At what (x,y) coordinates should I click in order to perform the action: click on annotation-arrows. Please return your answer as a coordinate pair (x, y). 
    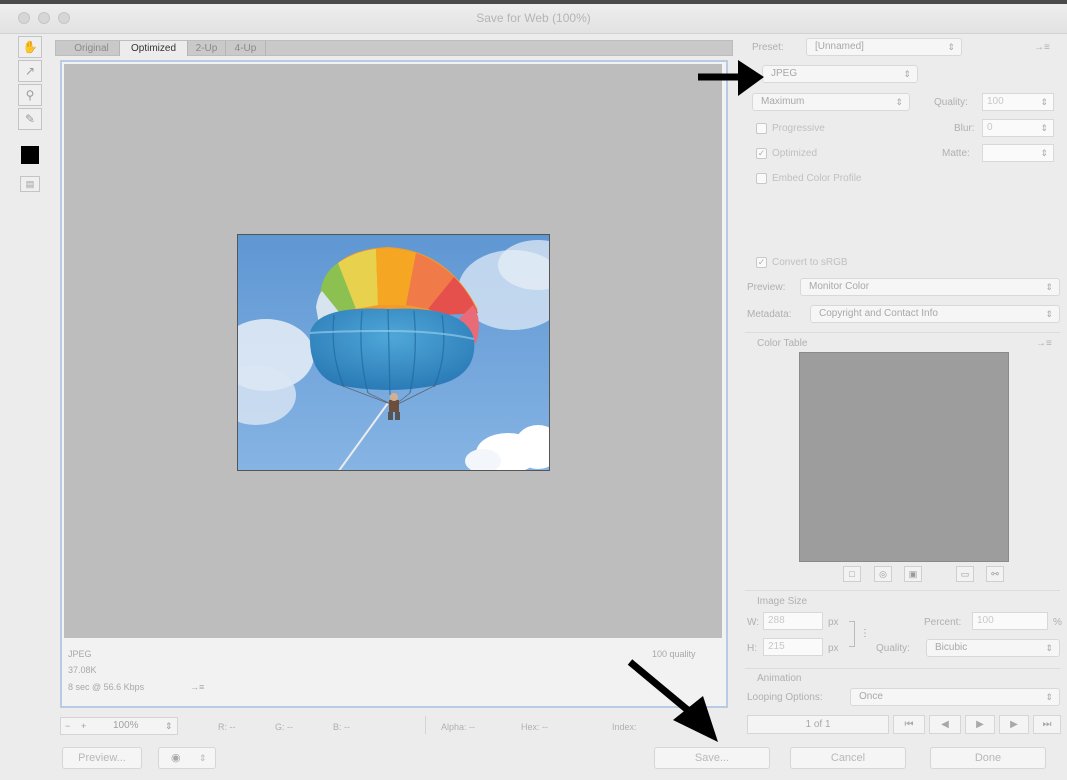
    Looking at the image, I should click on (695, 401).